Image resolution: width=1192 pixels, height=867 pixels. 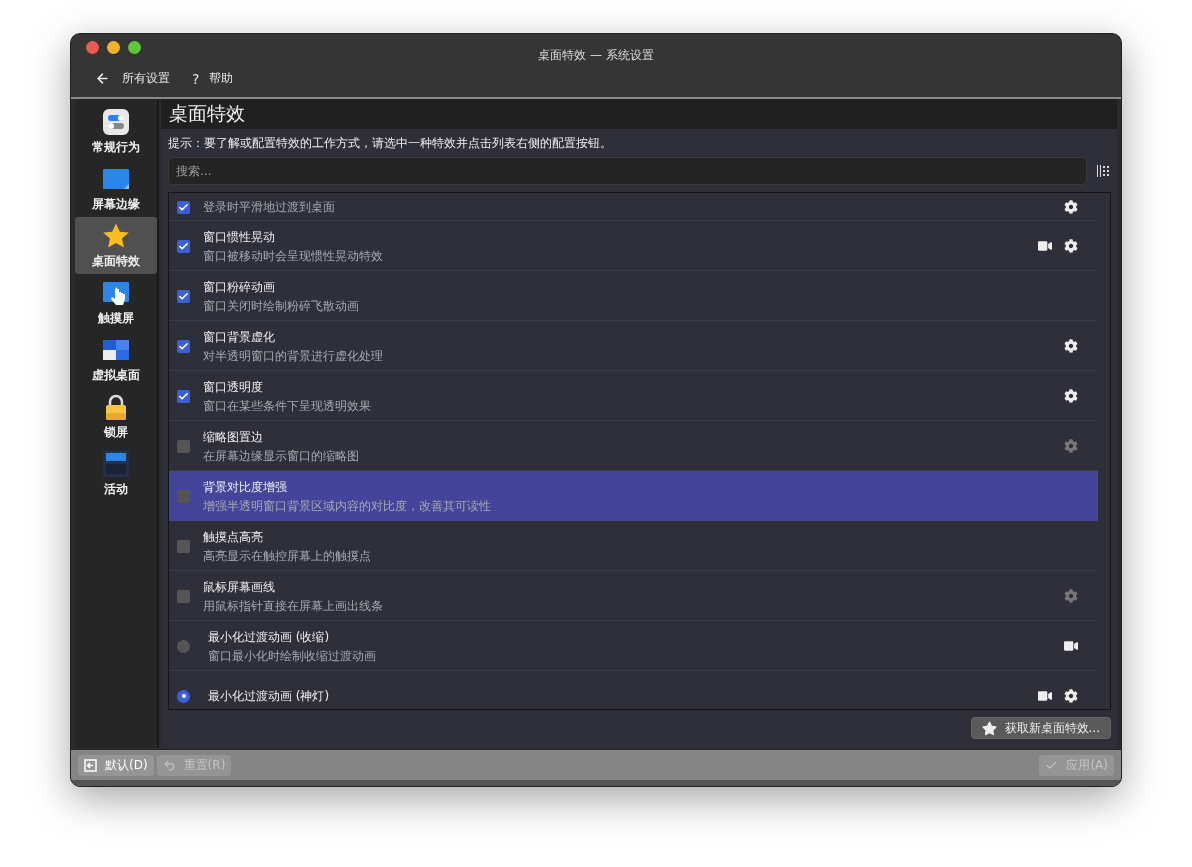 I want to click on hint-text: 提示：要了解或配置特效的工作方式，请选中一种特效并点击列表右侧的配置按钮。, so click(x=390, y=143).